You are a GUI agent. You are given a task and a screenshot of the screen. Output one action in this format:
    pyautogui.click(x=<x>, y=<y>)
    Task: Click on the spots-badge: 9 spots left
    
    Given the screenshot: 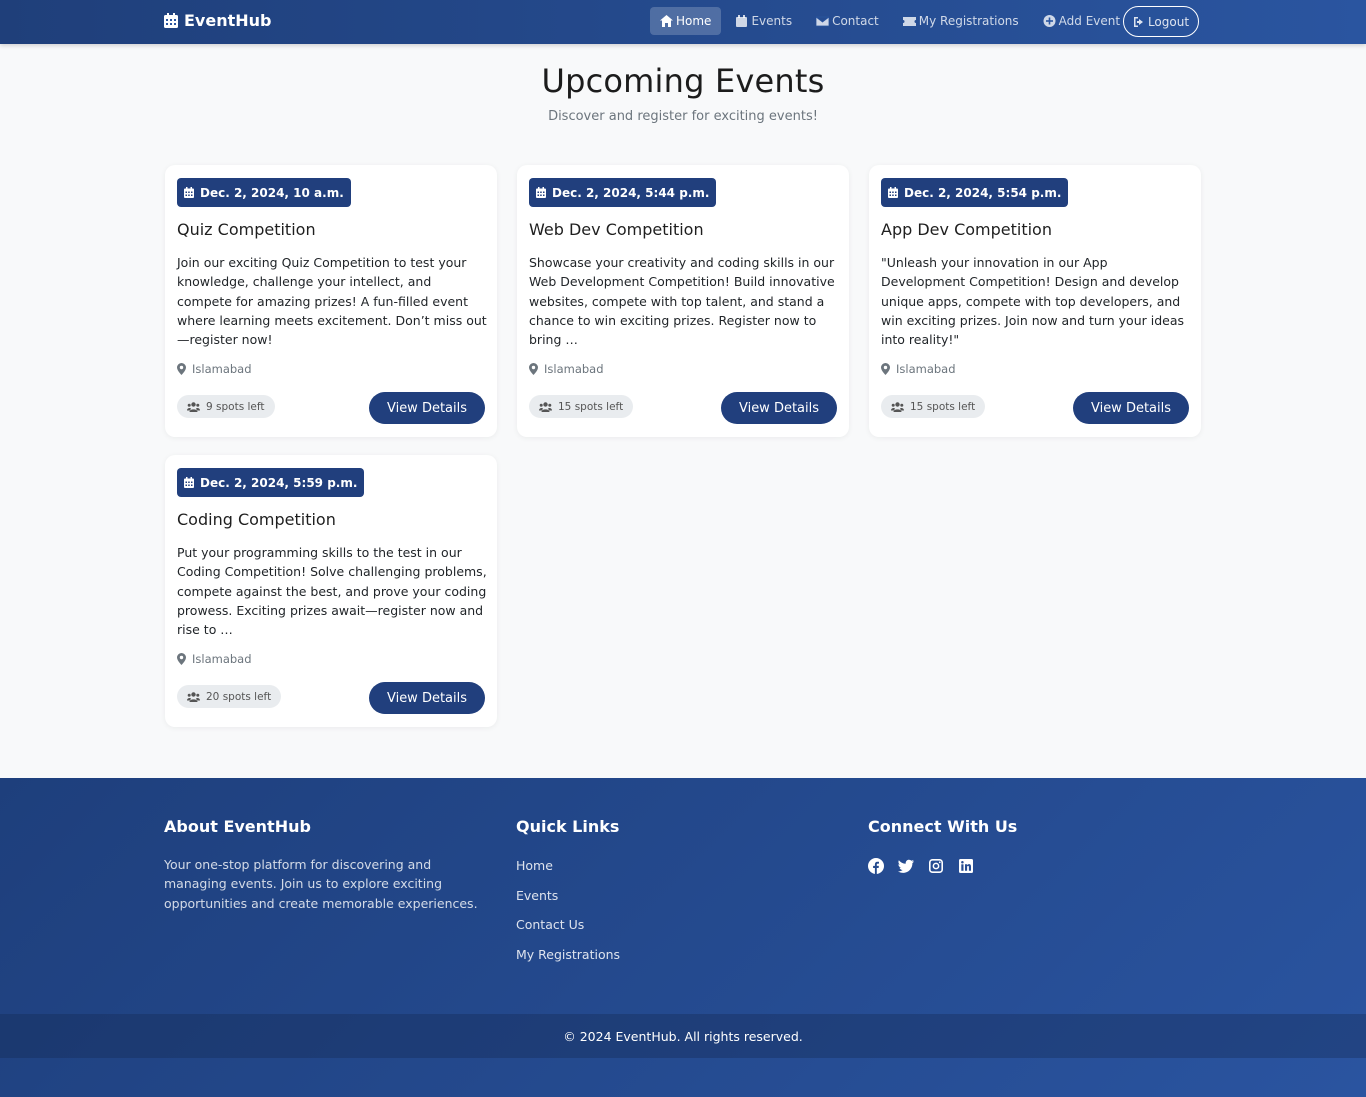 What is the action you would take?
    pyautogui.click(x=226, y=406)
    